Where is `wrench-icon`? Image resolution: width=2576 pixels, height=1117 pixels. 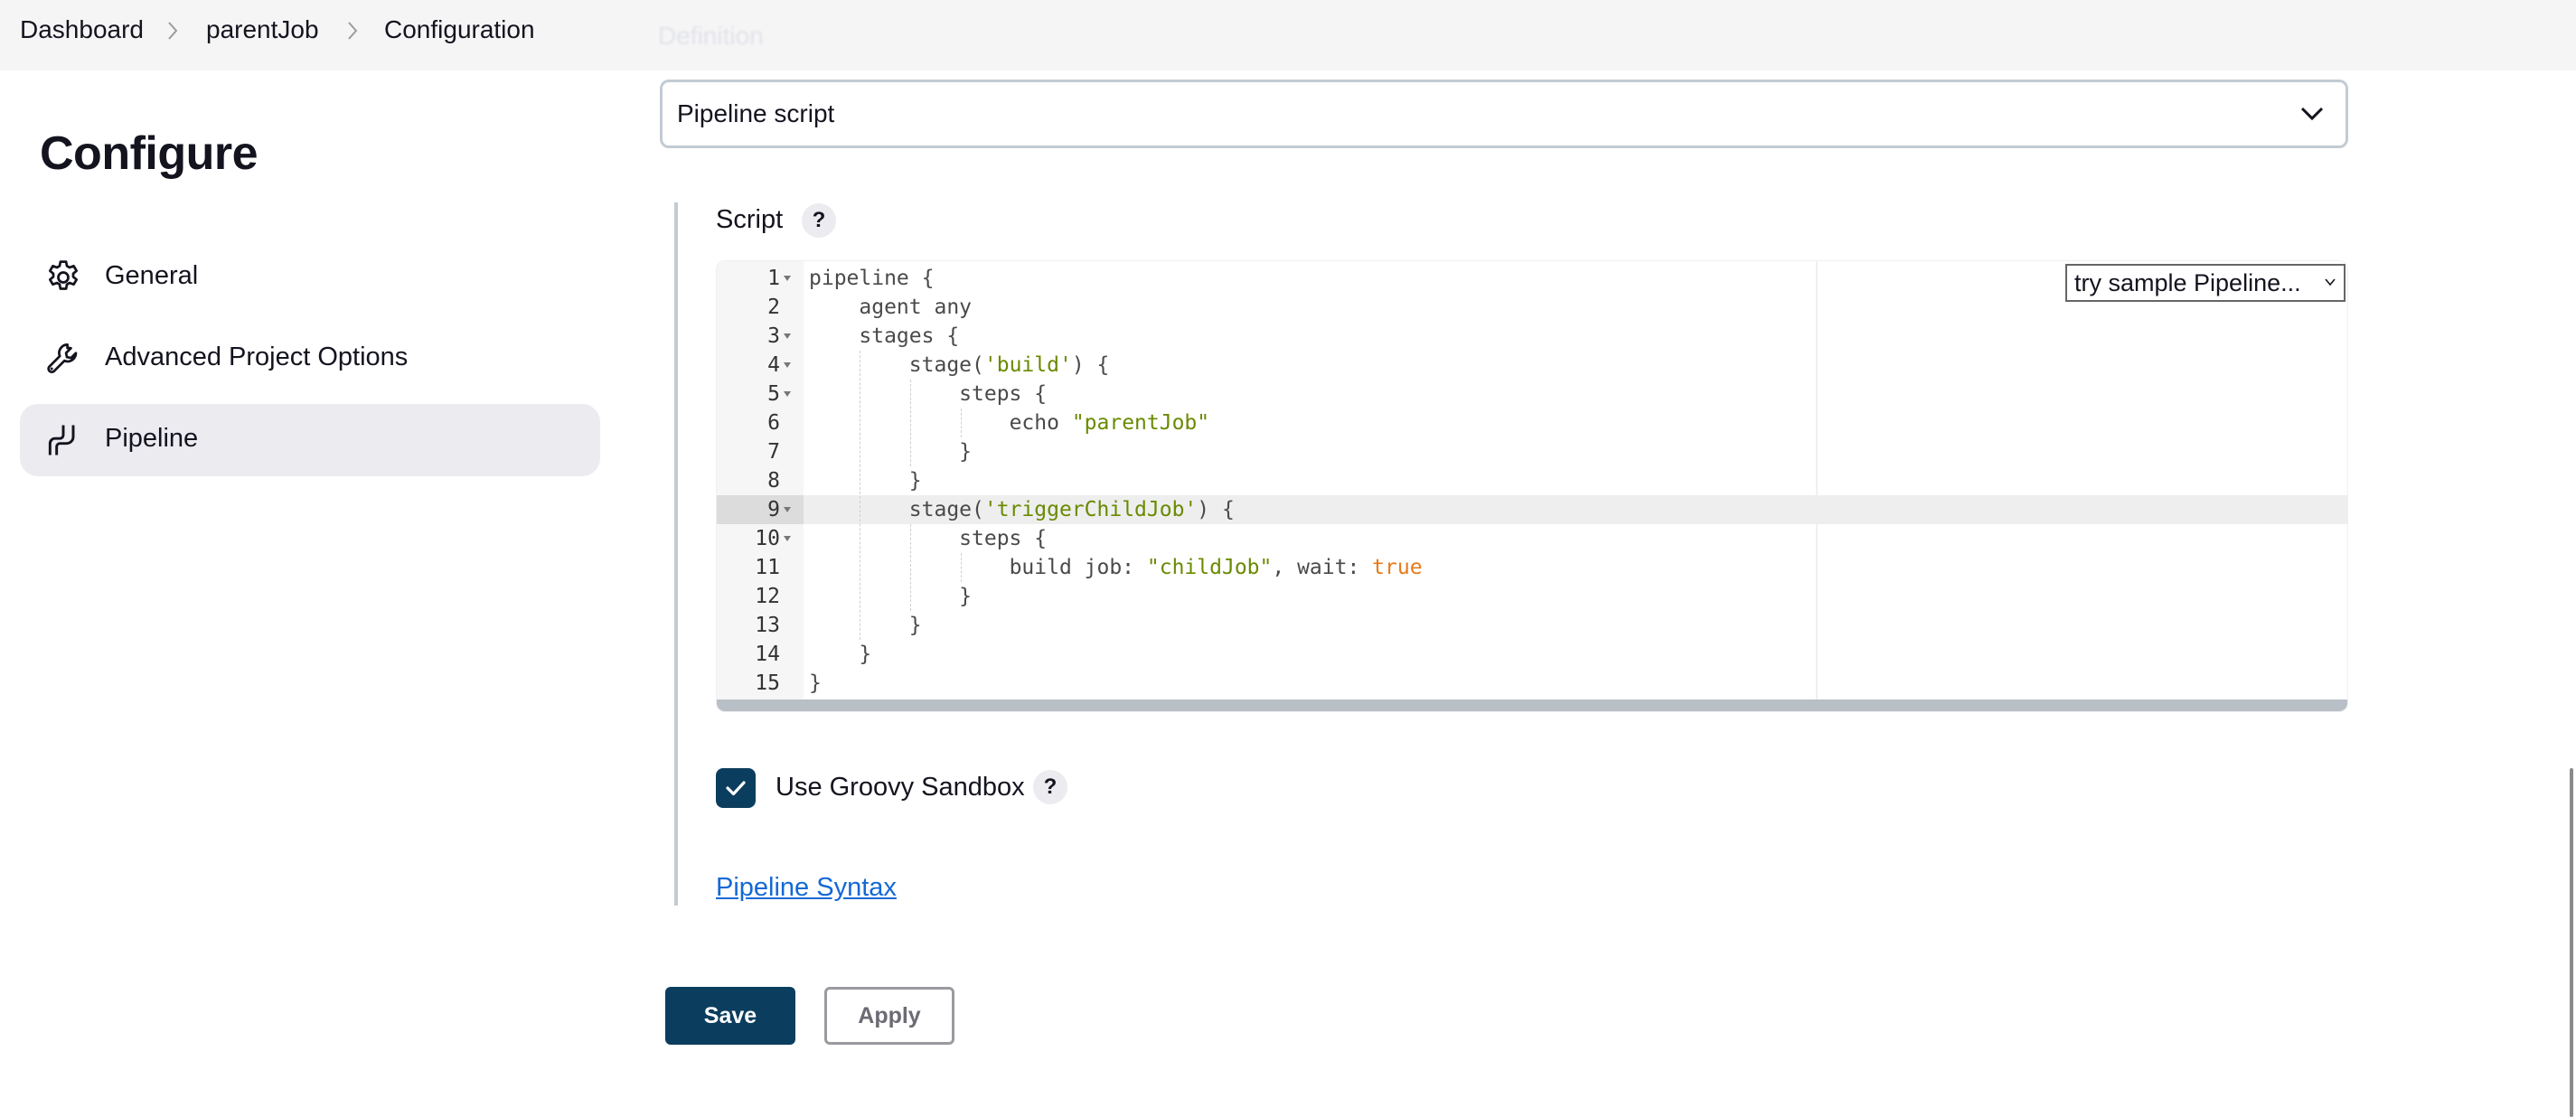 wrench-icon is located at coordinates (63, 358).